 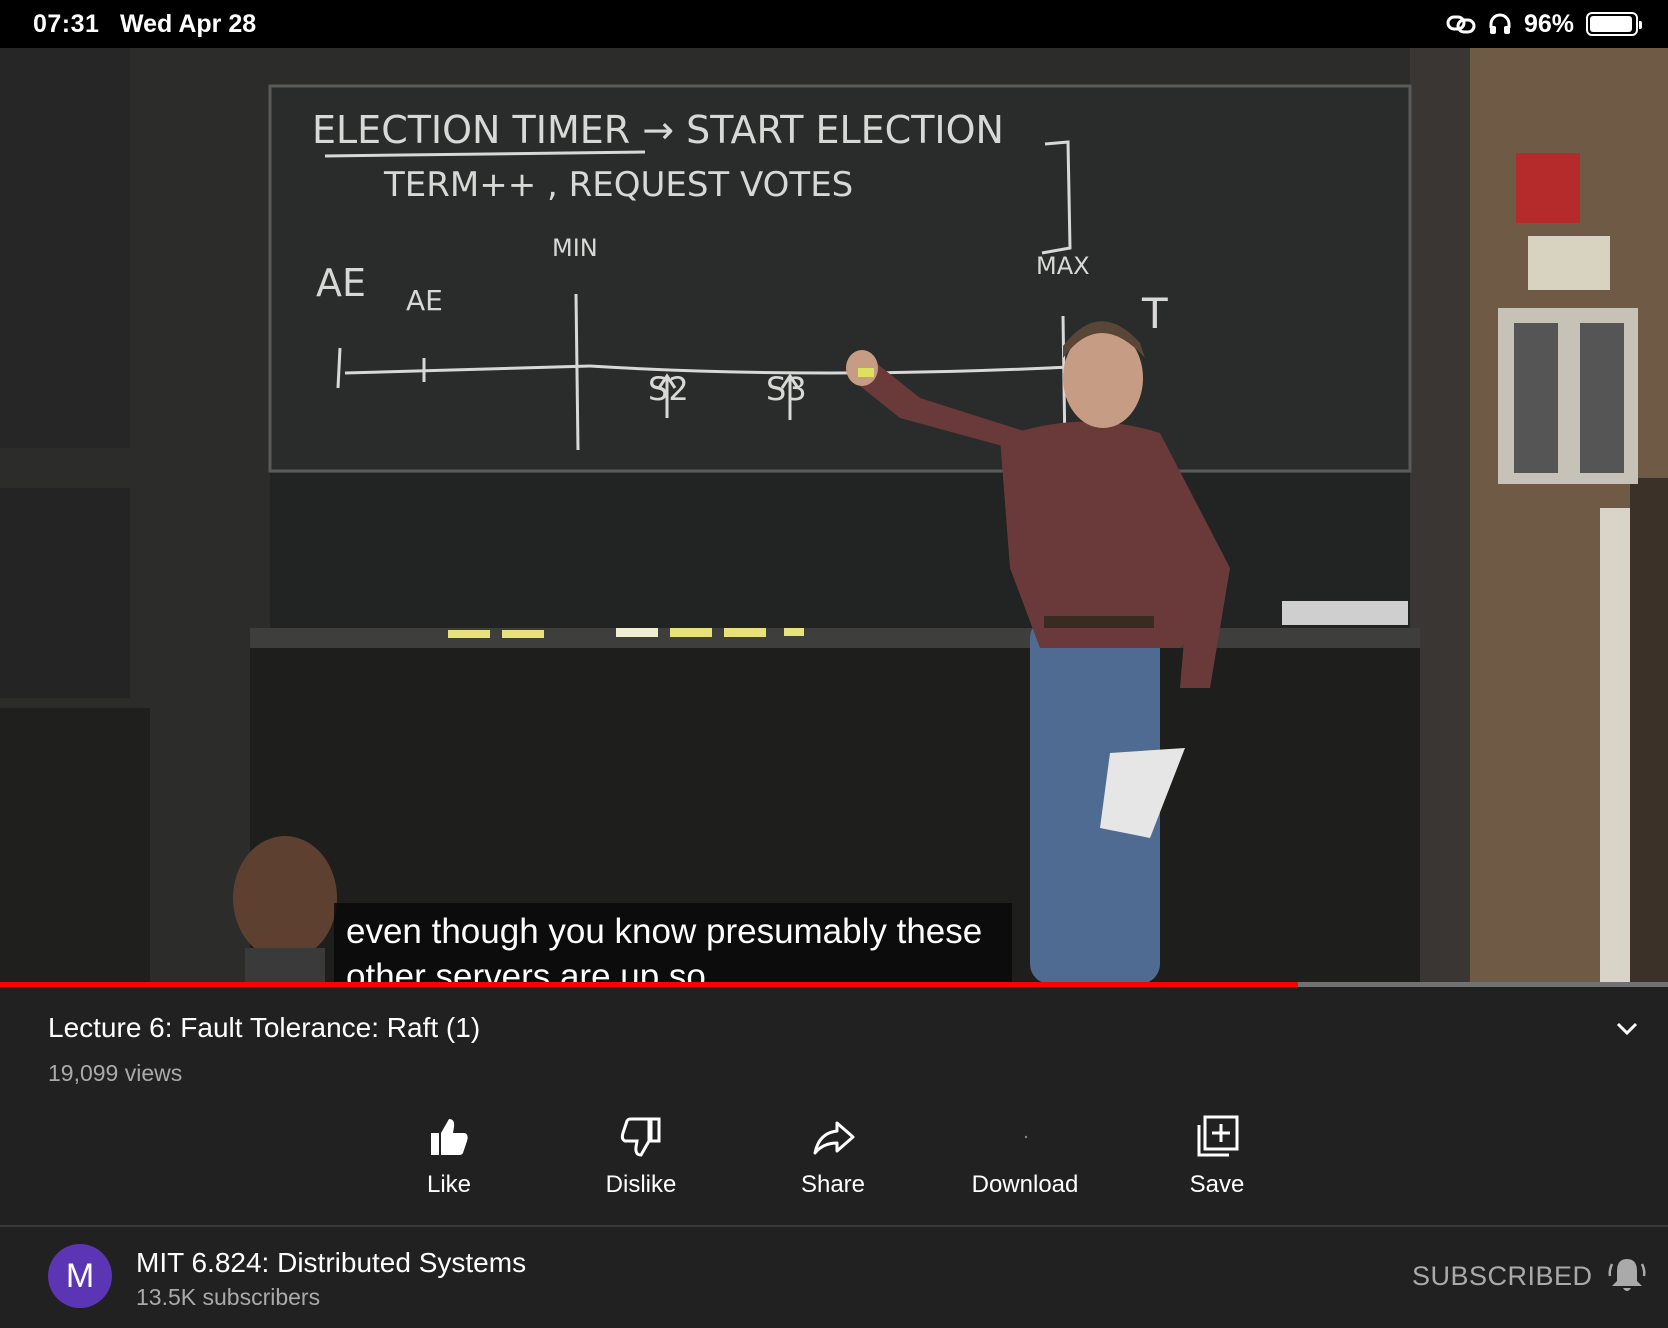 What do you see at coordinates (1025, 1157) in the screenshot?
I see `download-button: Download` at bounding box center [1025, 1157].